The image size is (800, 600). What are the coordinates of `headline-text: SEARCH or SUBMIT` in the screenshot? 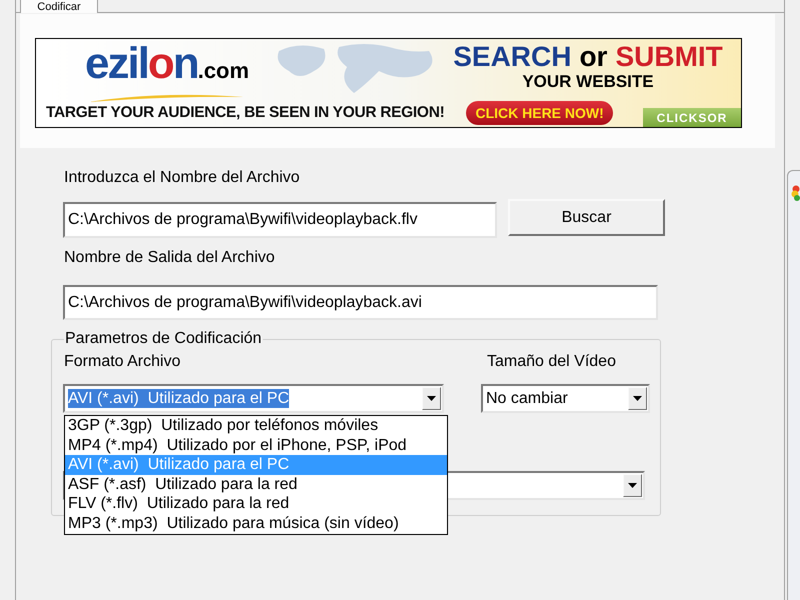 It's located at (588, 57).